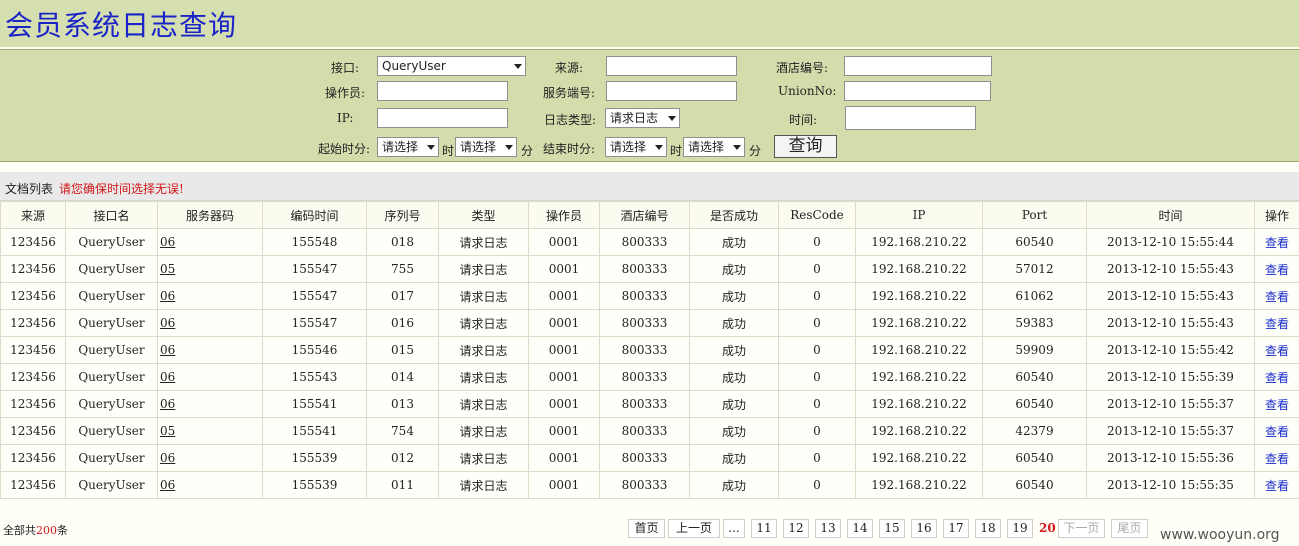 The width and height of the screenshot is (1299, 546). I want to click on service-label: 服务端号:, so click(569, 93).